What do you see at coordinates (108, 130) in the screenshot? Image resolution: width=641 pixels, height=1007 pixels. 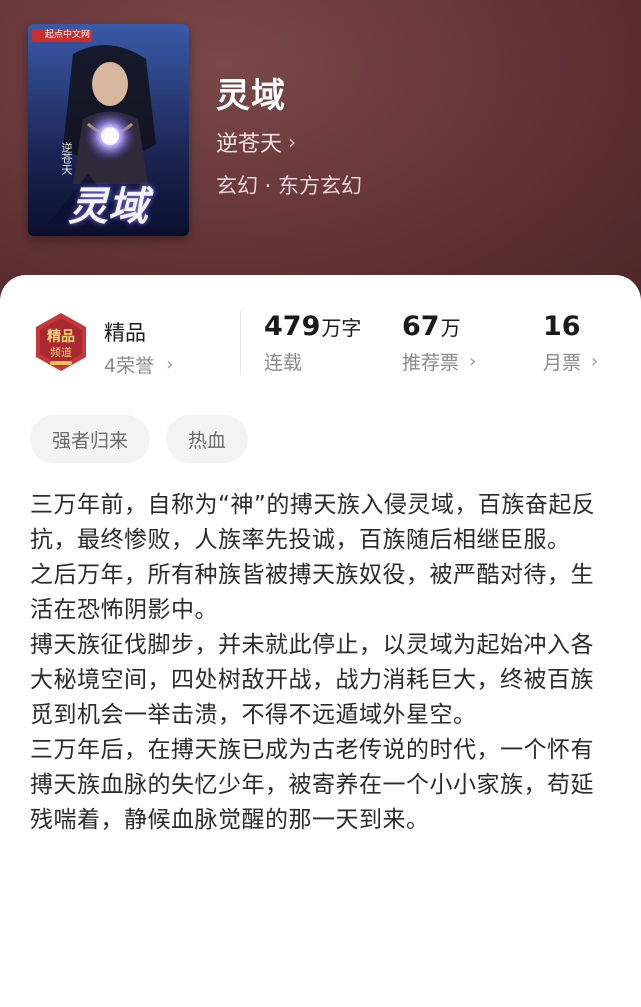 I see `book-cover: 起点中文网 灵域 逆苍天` at bounding box center [108, 130].